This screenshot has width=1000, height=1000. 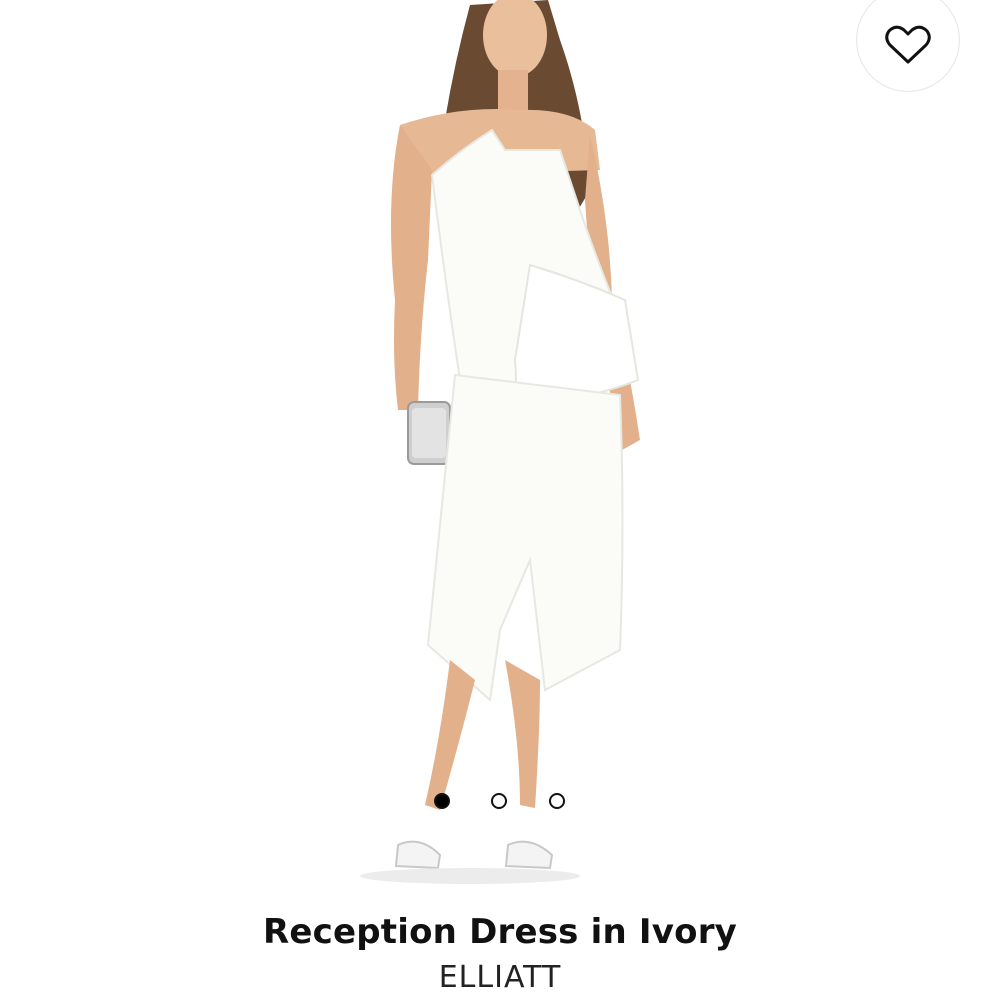 I want to click on product-brand: ELLIATT, so click(x=500, y=977).